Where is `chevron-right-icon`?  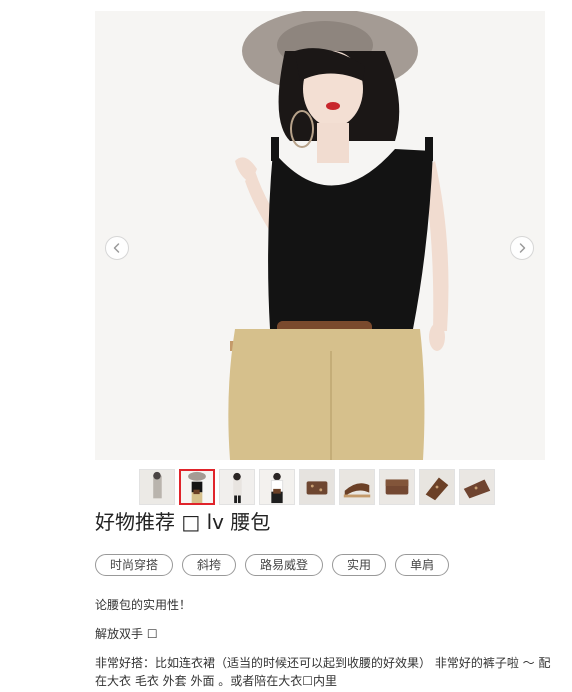 chevron-right-icon is located at coordinates (522, 248).